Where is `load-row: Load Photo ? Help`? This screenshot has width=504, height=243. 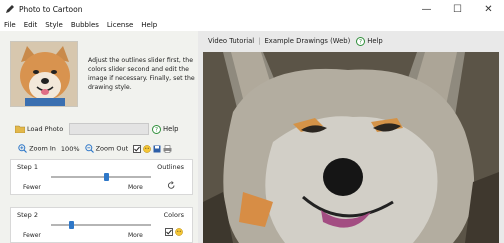
load-row: Load Photo ? Help is located at coordinates (97, 129).